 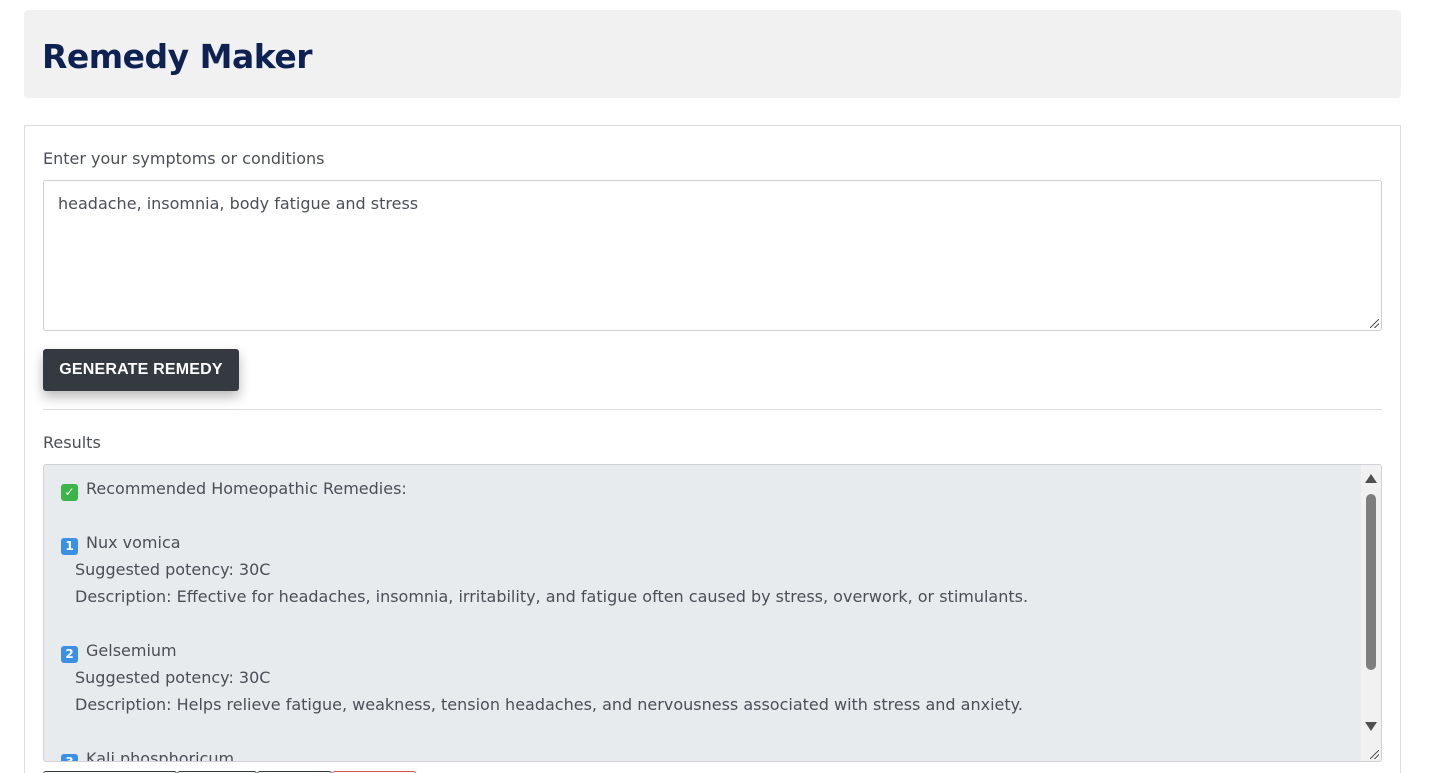 What do you see at coordinates (1371, 726) in the screenshot?
I see `scroll-down-arrow-icon` at bounding box center [1371, 726].